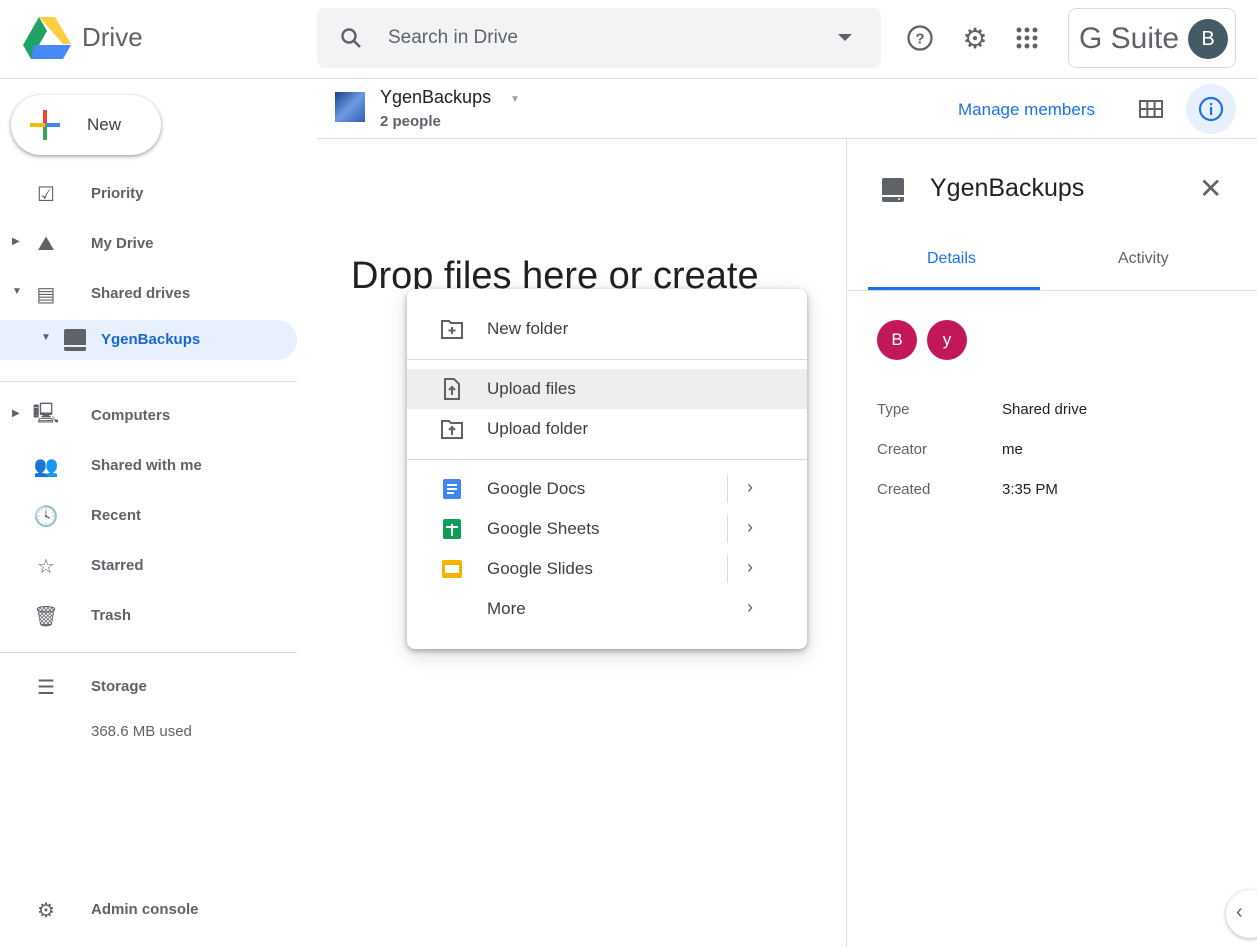 This screenshot has width=1257, height=947. I want to click on star-icon: ☆, so click(46, 566).